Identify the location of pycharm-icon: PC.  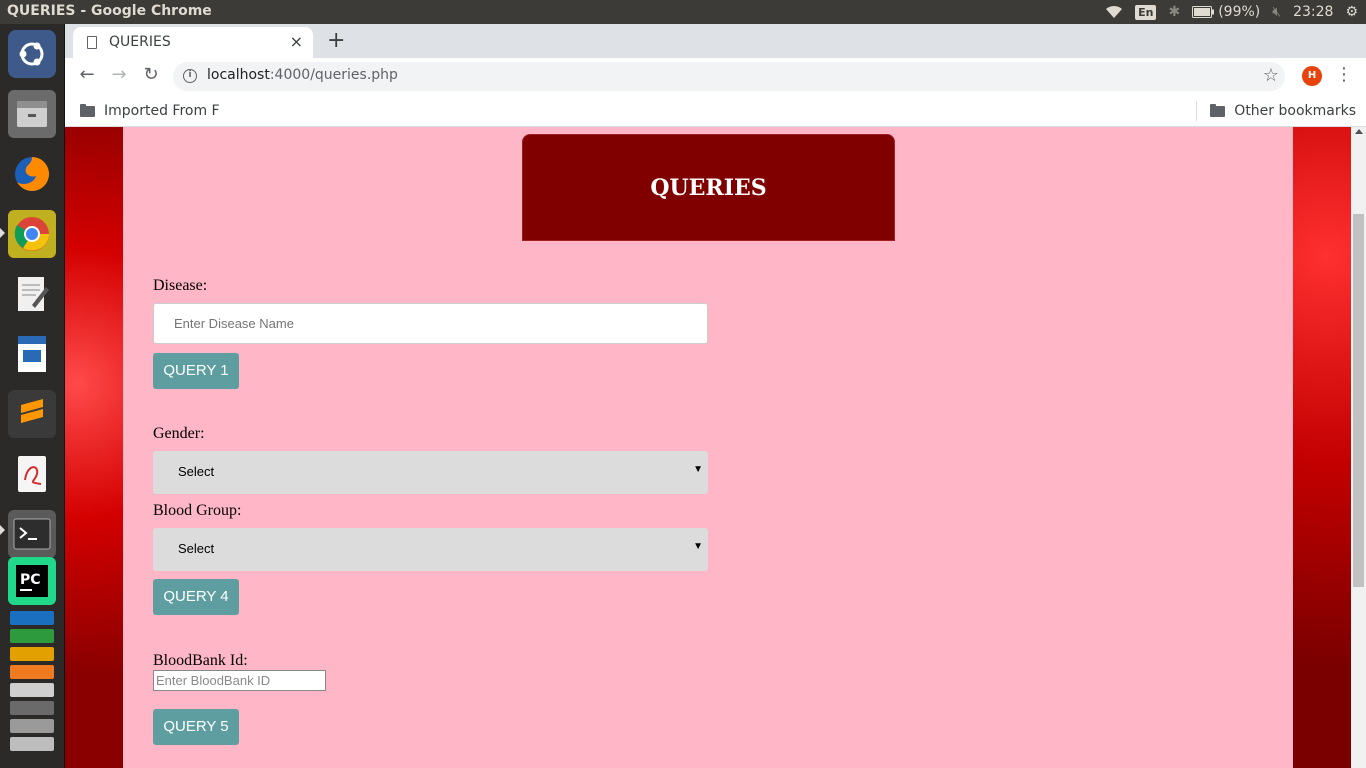
(32, 581).